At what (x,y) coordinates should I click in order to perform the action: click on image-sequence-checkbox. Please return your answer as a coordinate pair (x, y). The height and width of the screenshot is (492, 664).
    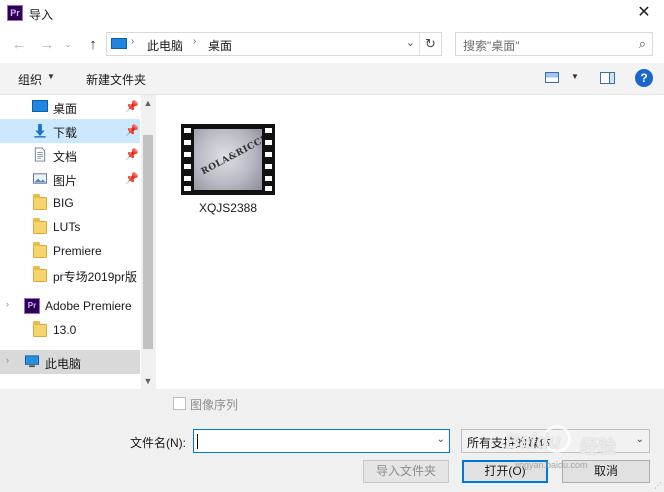
    Looking at the image, I should click on (179, 403).